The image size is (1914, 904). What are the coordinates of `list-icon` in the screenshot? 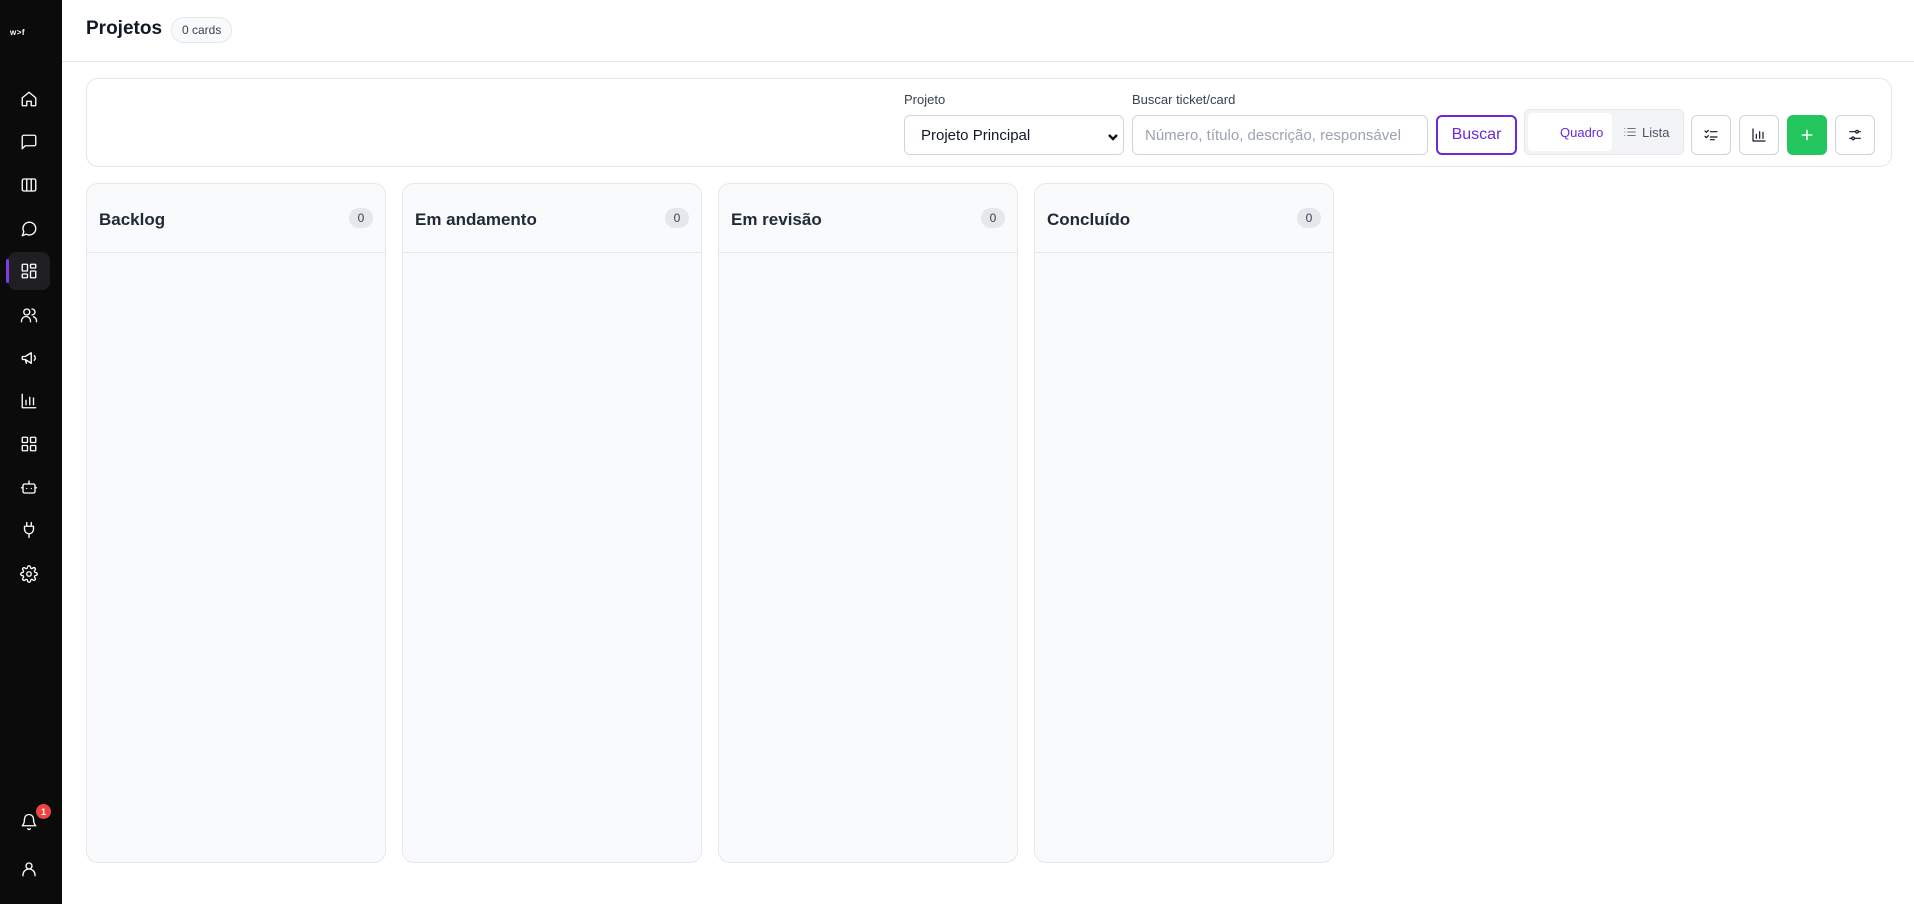 It's located at (1630, 132).